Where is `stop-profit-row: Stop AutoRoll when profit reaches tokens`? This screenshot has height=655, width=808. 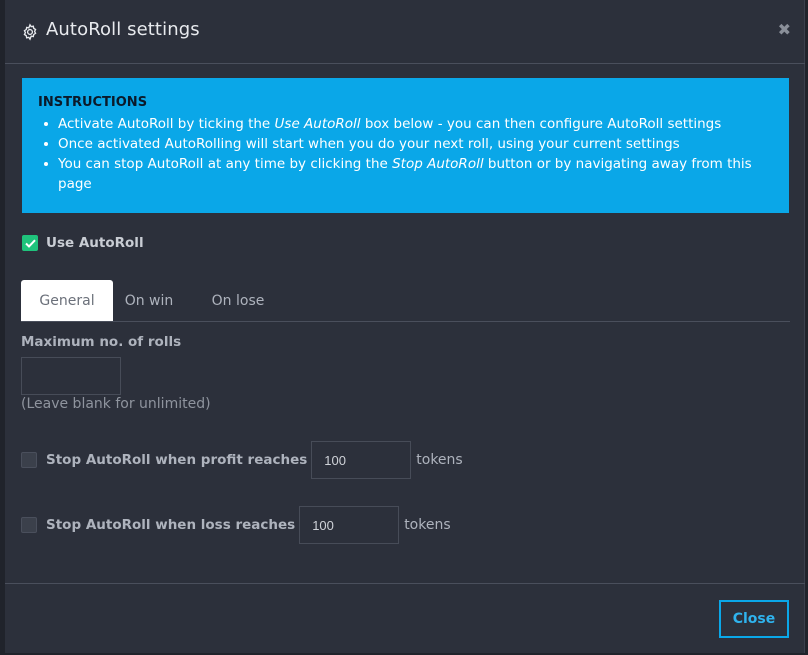 stop-profit-row: Stop AutoRoll when profit reaches tokens is located at coordinates (242, 460).